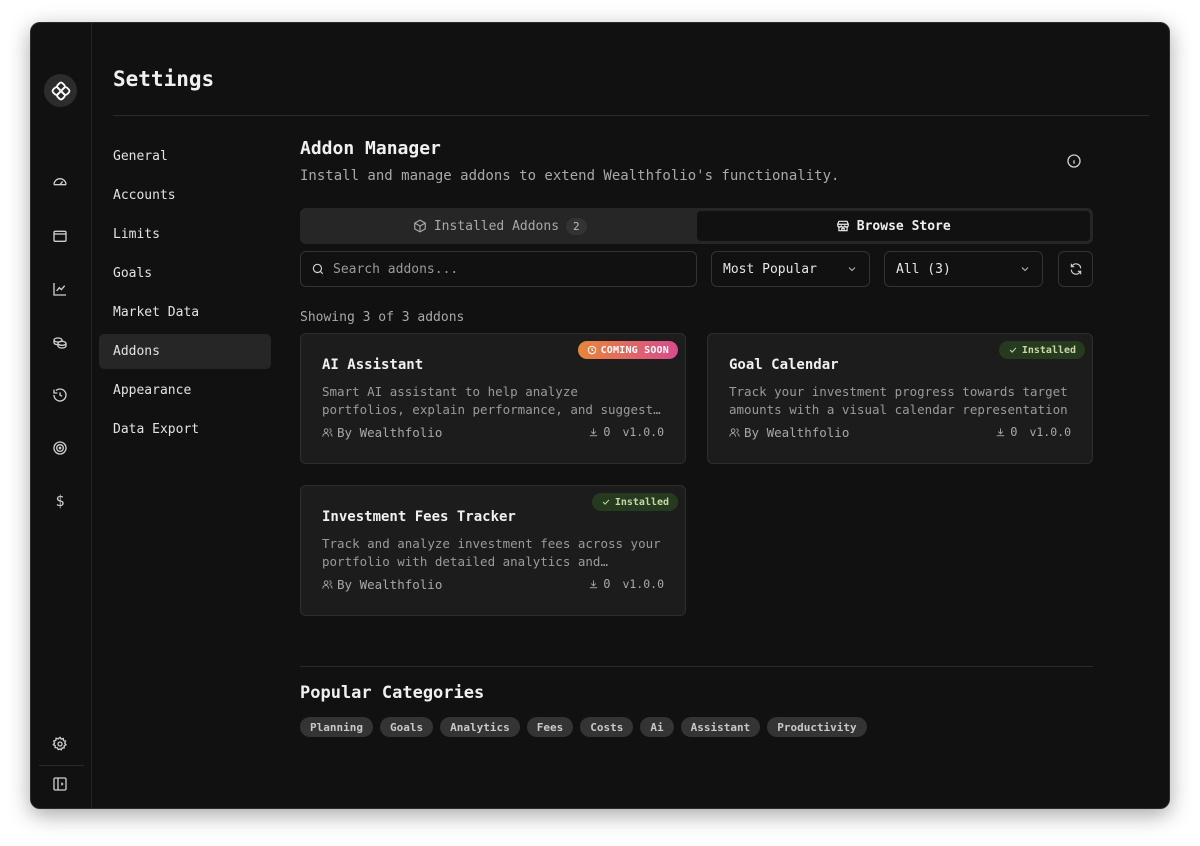 The height and width of the screenshot is (846, 1200). I want to click on wallet-icon, so click(60, 236).